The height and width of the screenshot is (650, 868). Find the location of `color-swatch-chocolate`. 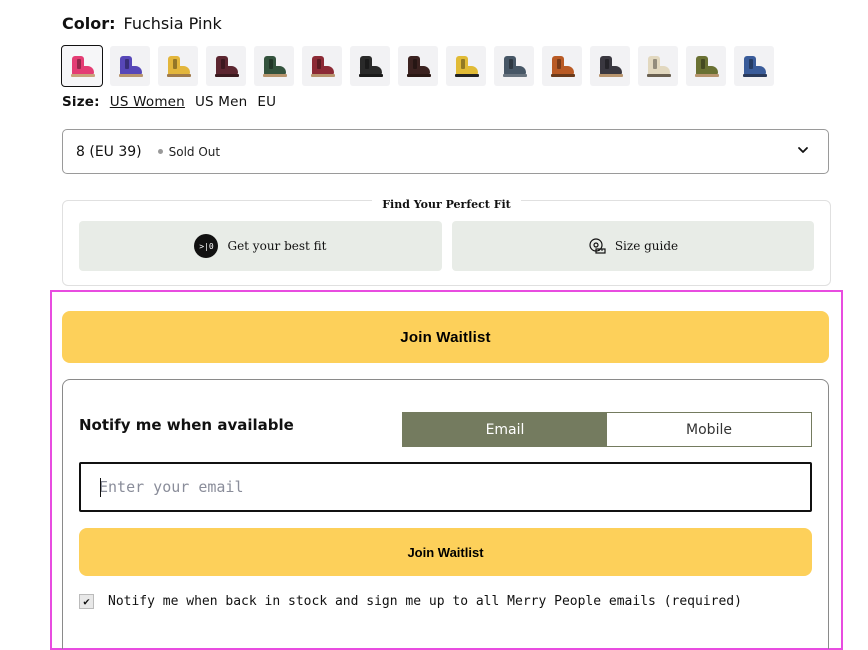

color-swatch-chocolate is located at coordinates (418, 66).